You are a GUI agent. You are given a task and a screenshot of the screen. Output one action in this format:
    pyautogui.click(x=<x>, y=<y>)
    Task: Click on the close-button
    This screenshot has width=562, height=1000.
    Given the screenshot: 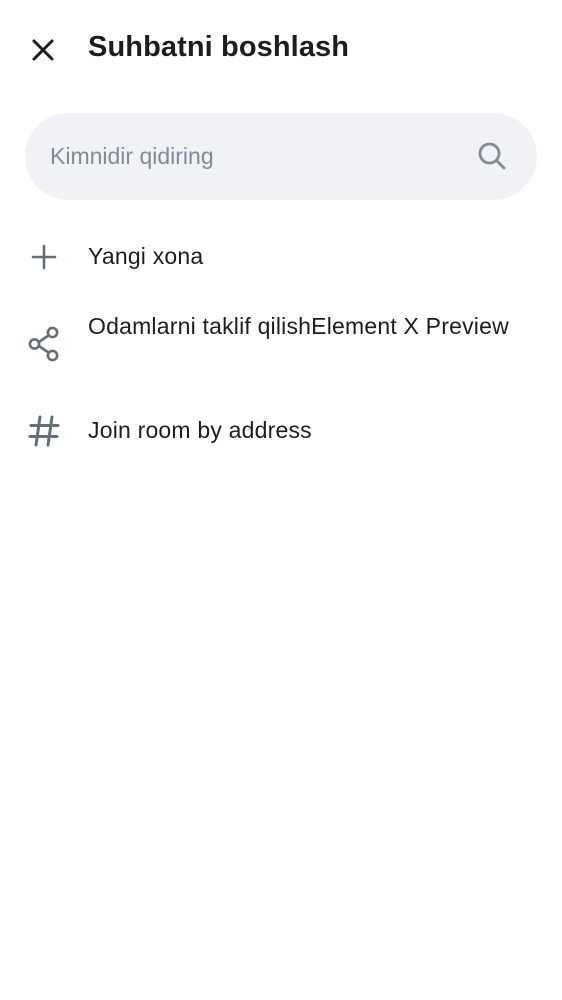 What is the action you would take?
    pyautogui.click(x=43, y=50)
    